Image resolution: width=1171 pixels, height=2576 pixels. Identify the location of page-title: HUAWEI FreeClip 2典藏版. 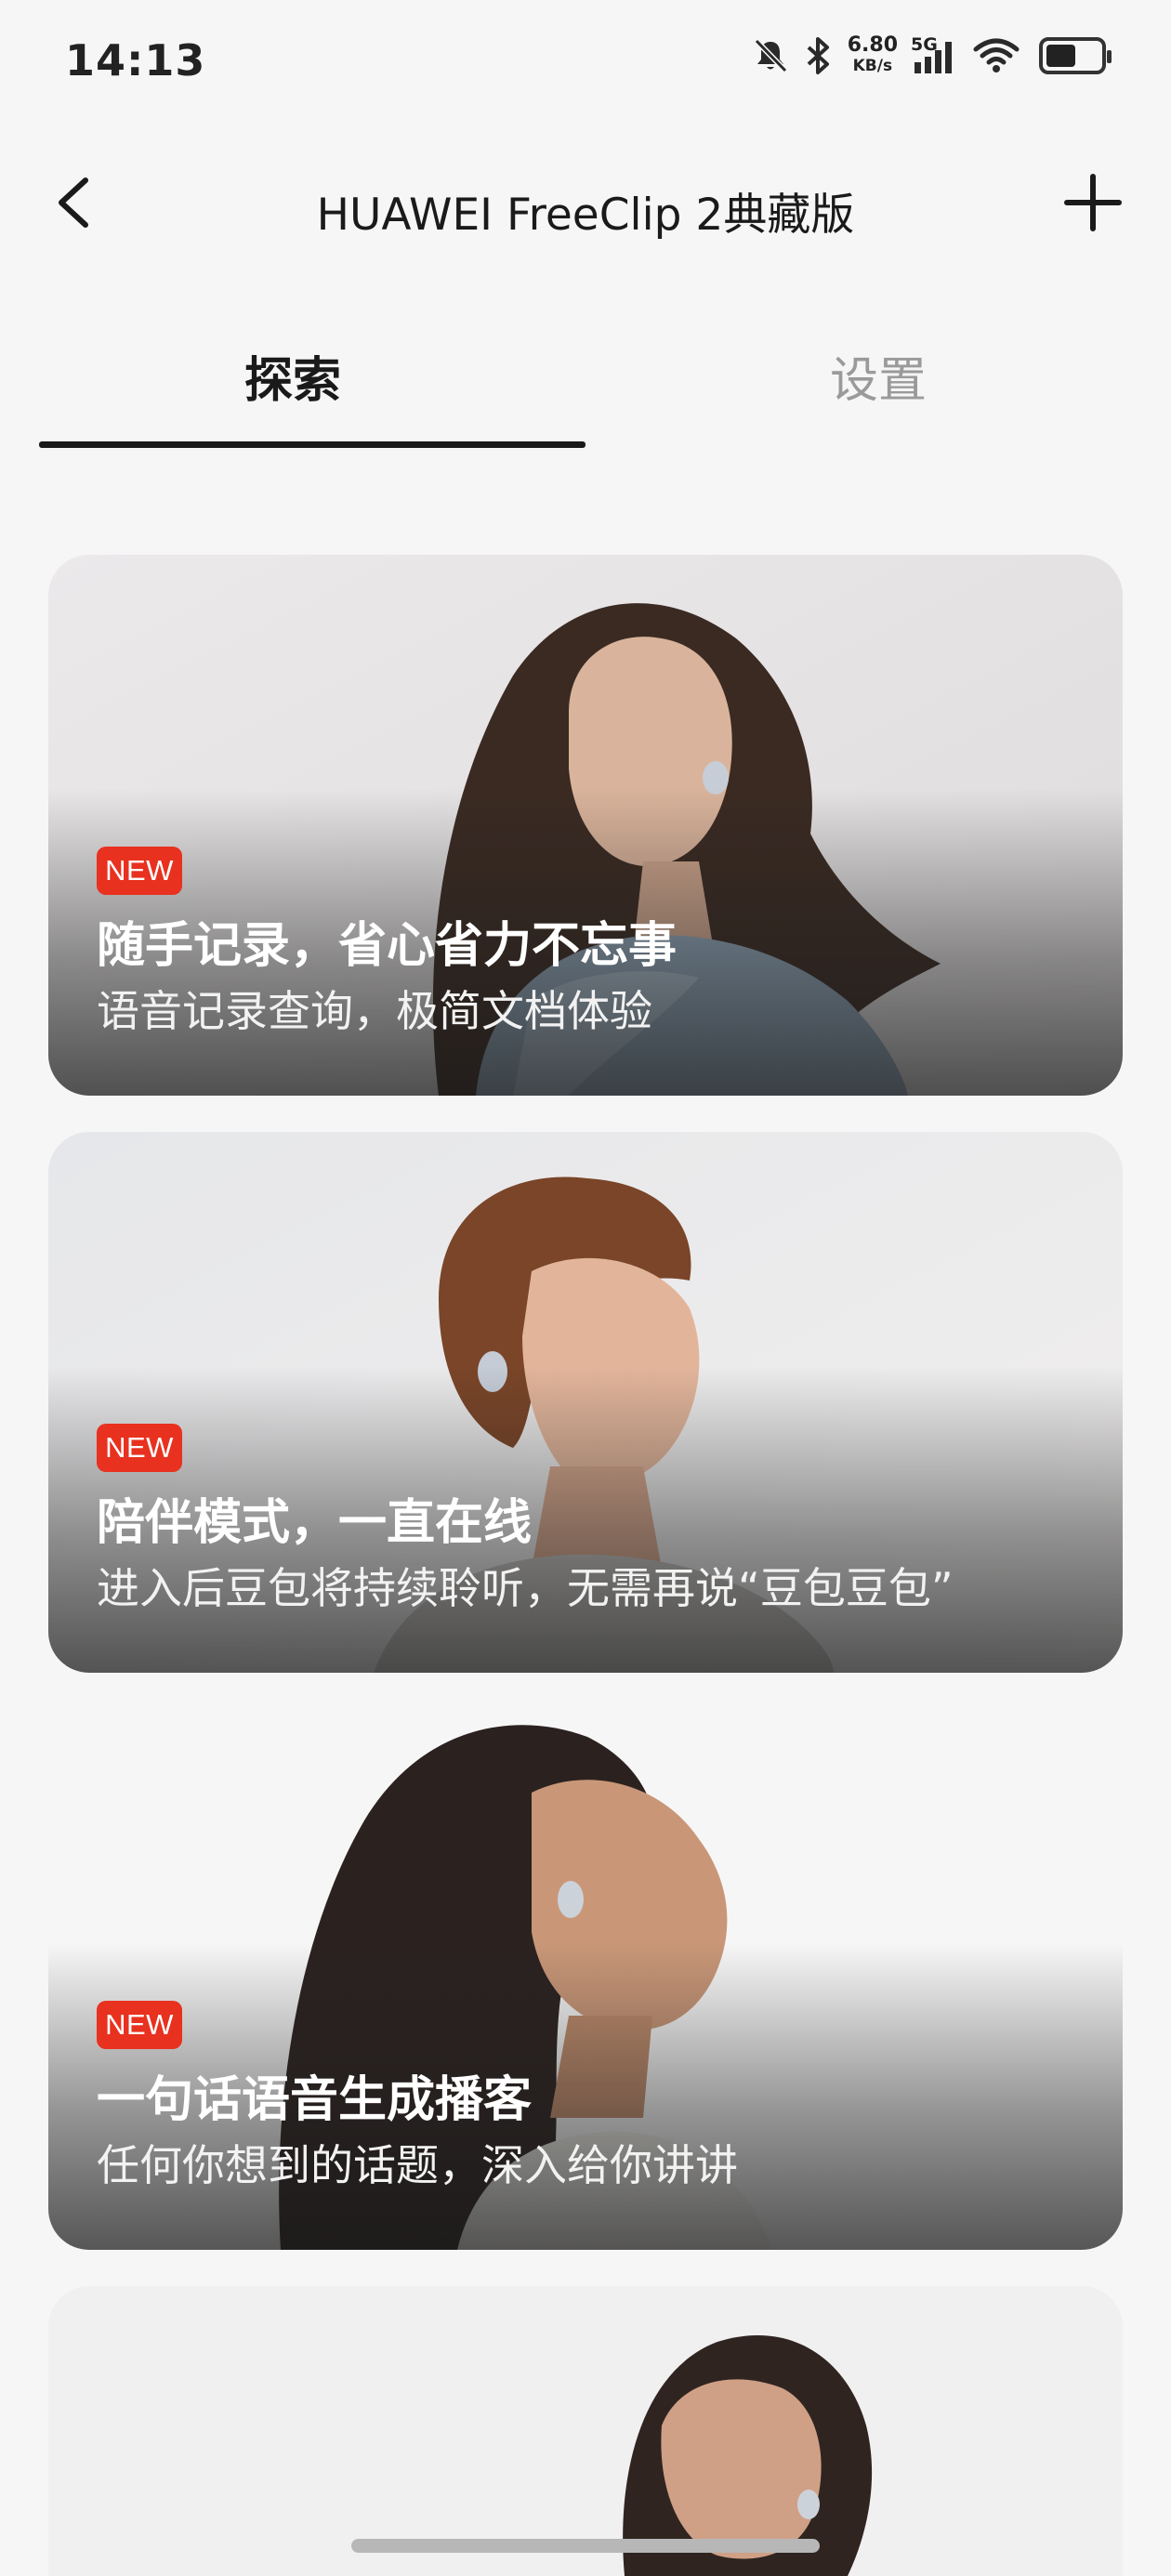
(586, 215).